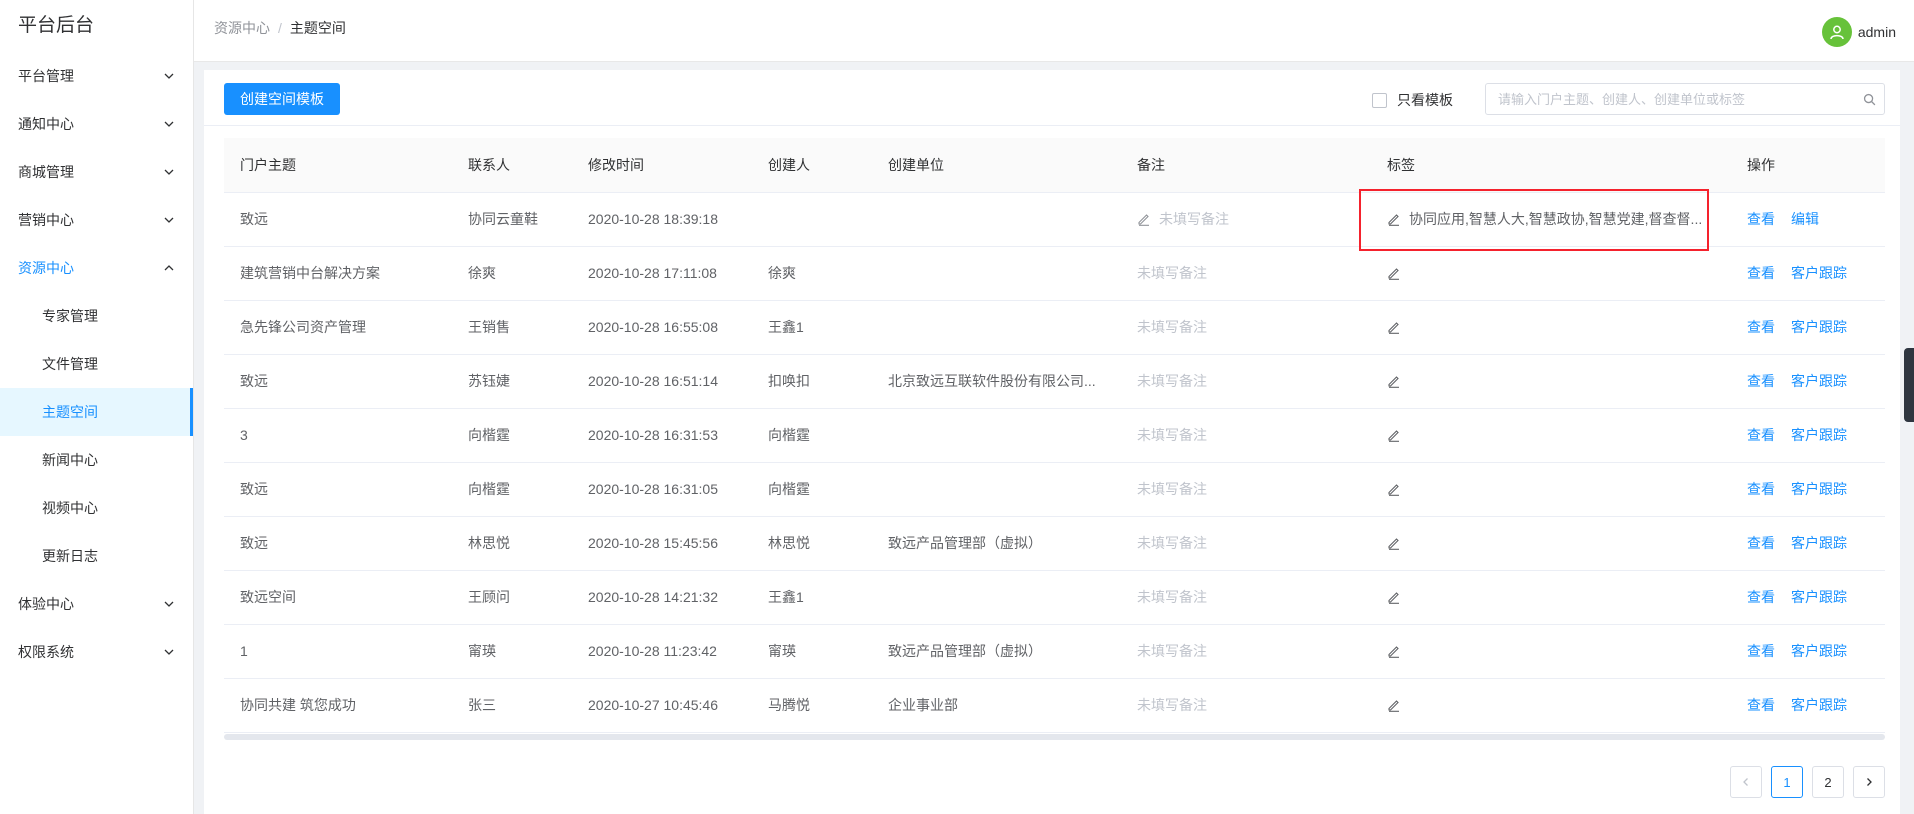  I want to click on next-page-button, so click(1869, 782).